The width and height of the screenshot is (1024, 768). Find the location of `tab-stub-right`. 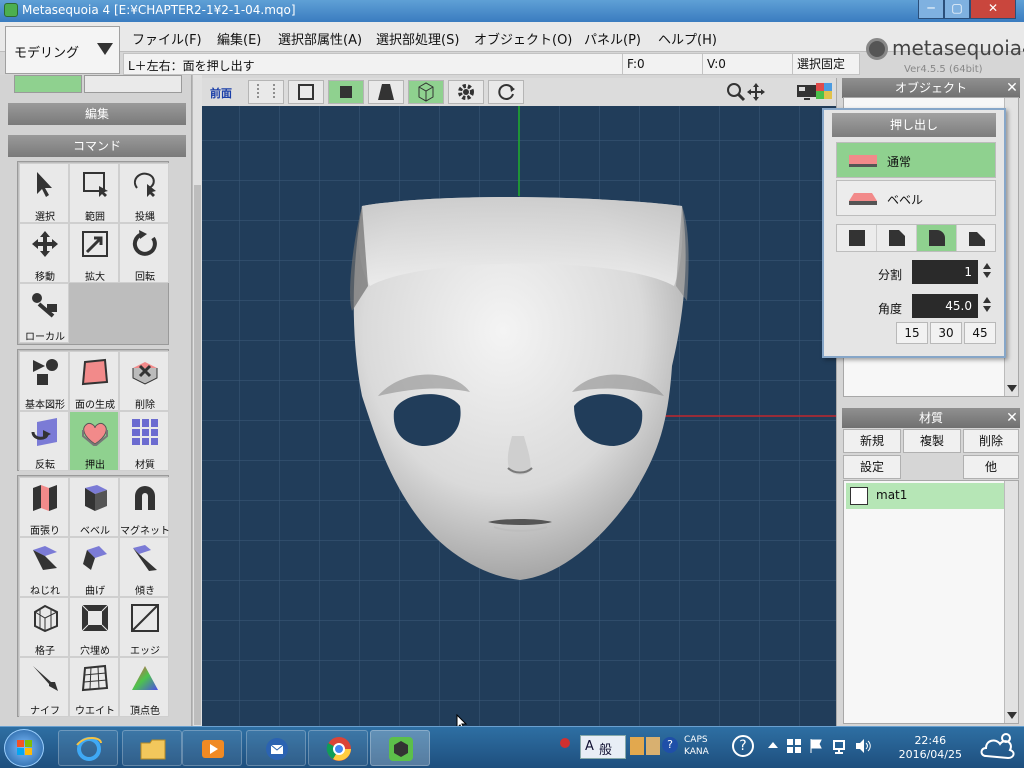

tab-stub-right is located at coordinates (133, 84).